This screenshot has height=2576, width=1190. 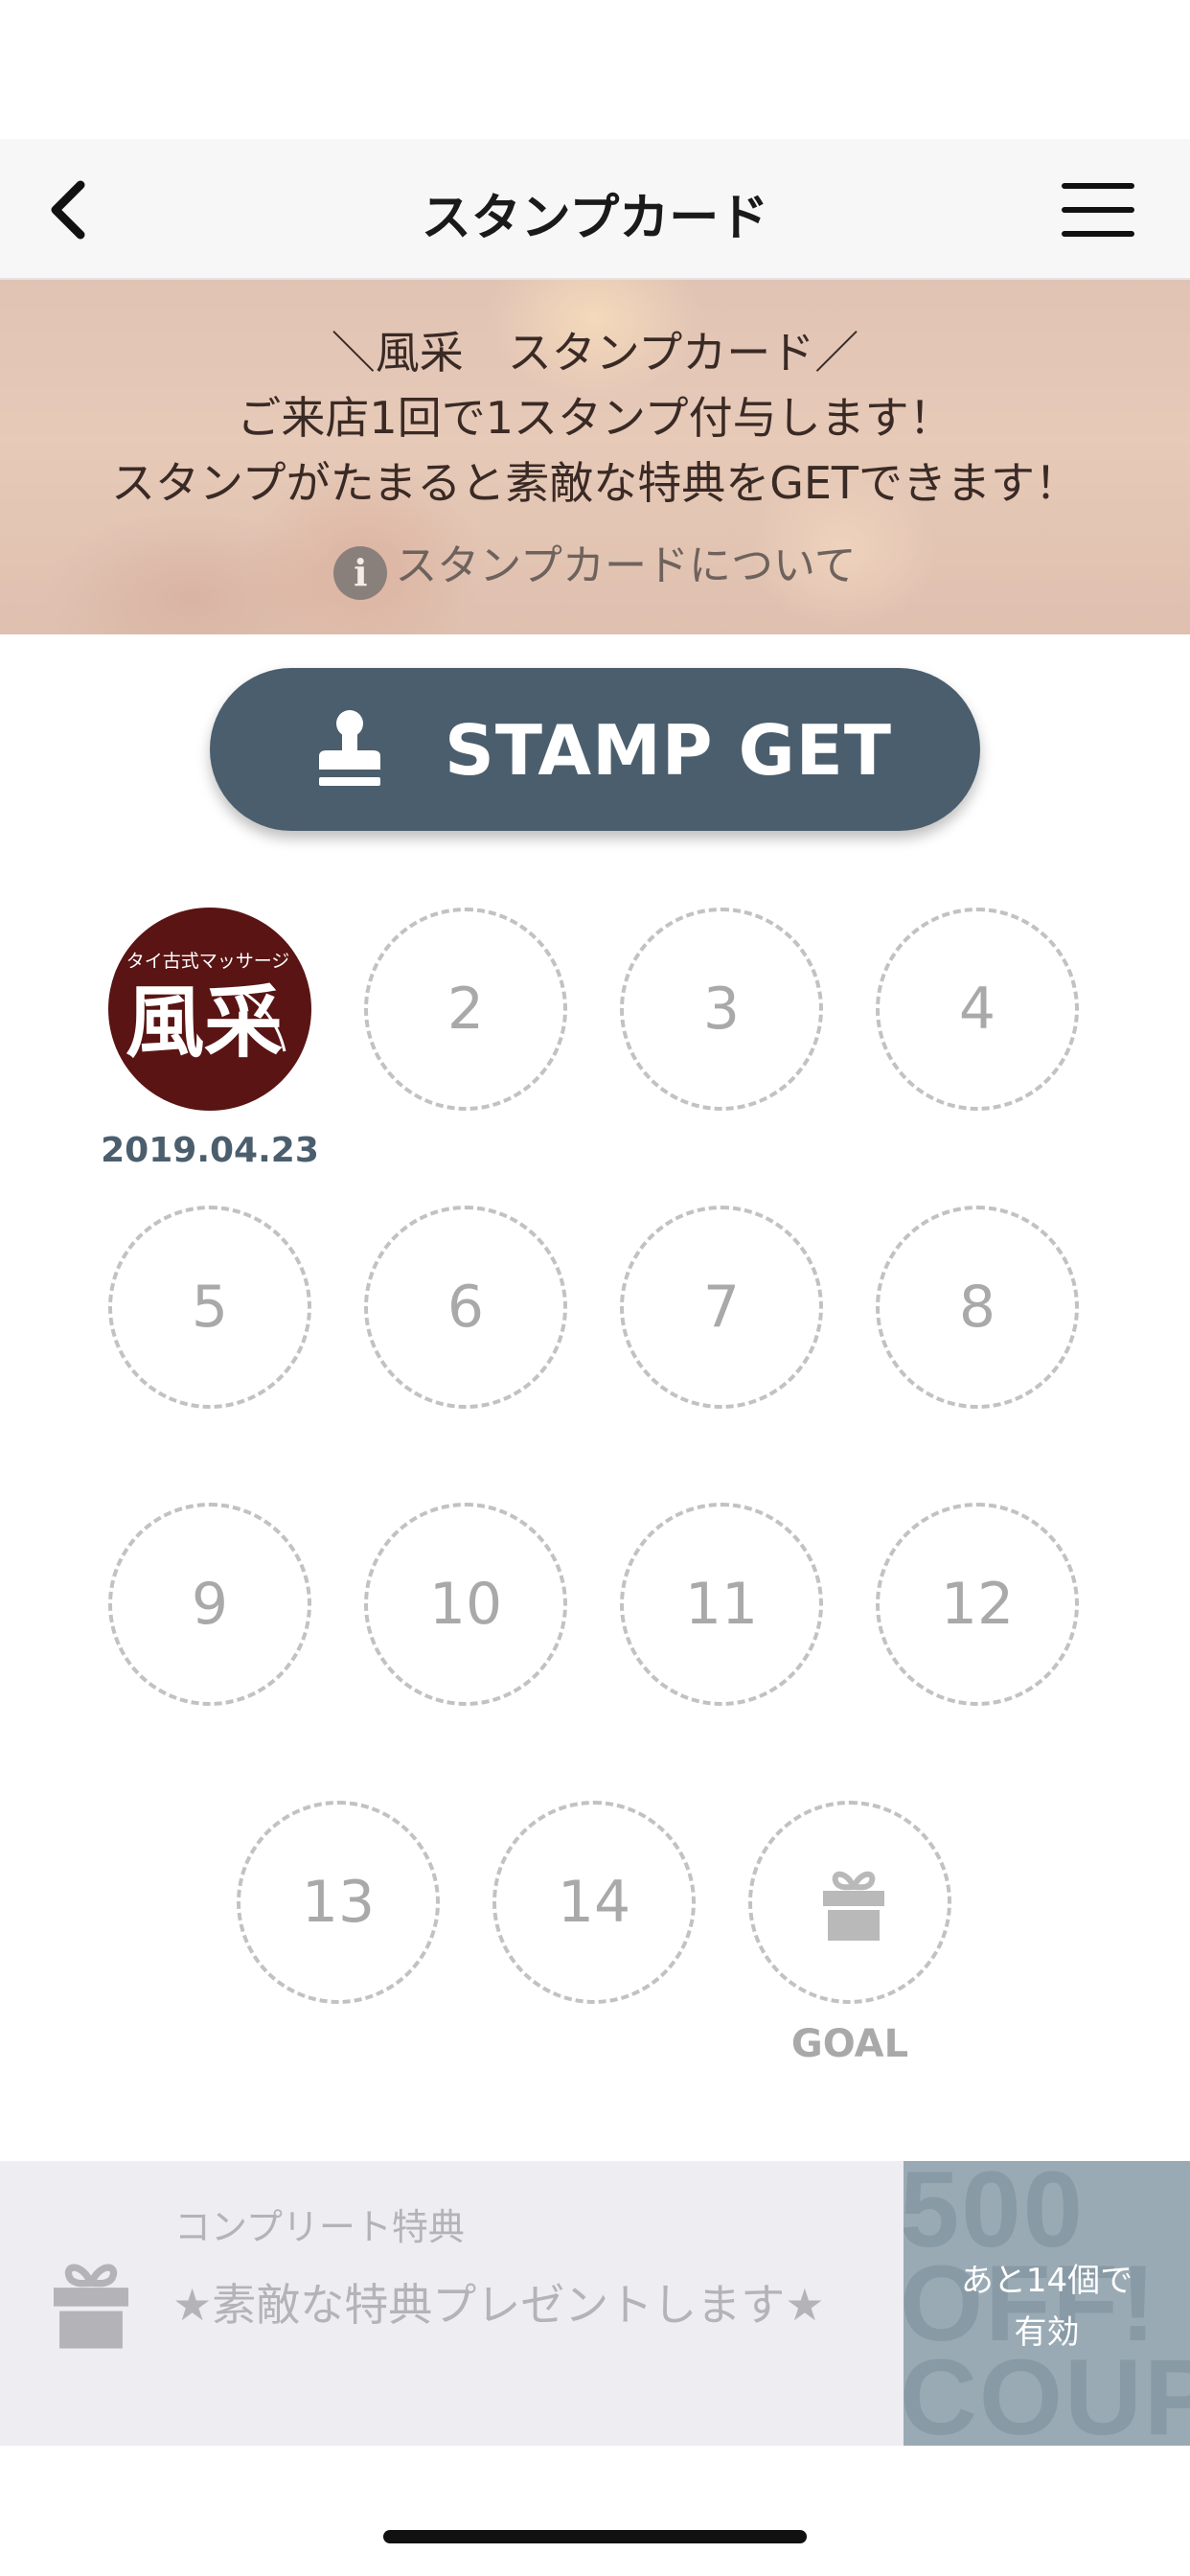 I want to click on coupon-thumbnail: 500 OFF! COUPON あと14個で 有効, so click(x=1047, y=2303).